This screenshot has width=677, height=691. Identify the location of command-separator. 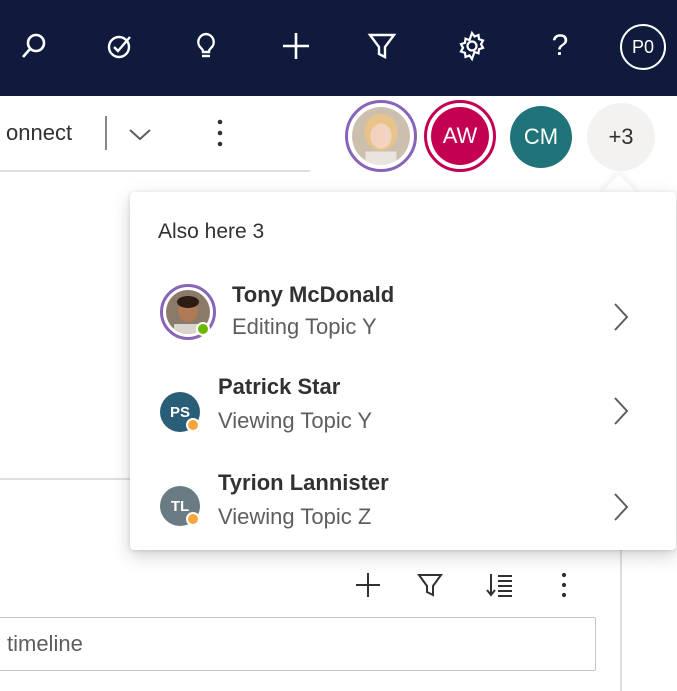
(106, 133).